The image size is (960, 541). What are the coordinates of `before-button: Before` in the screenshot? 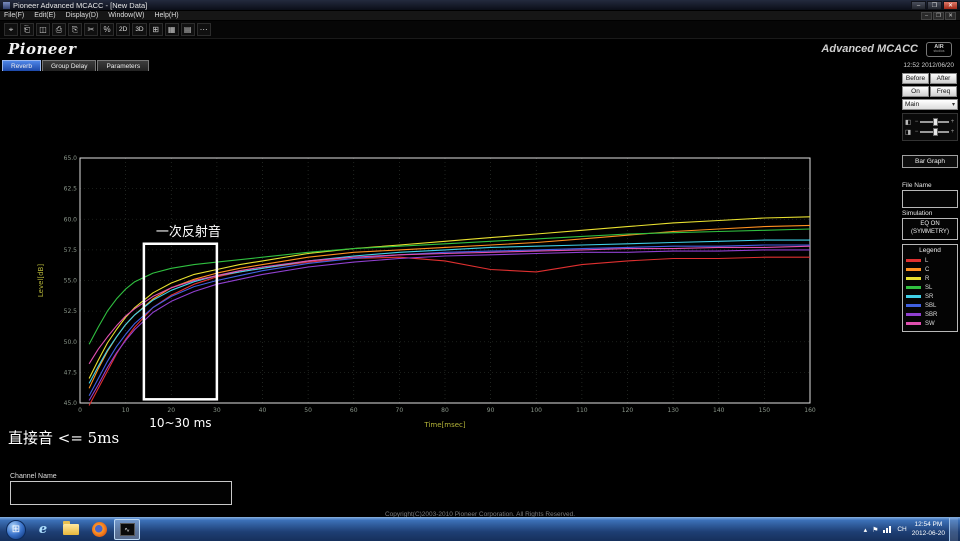 It's located at (915, 78).